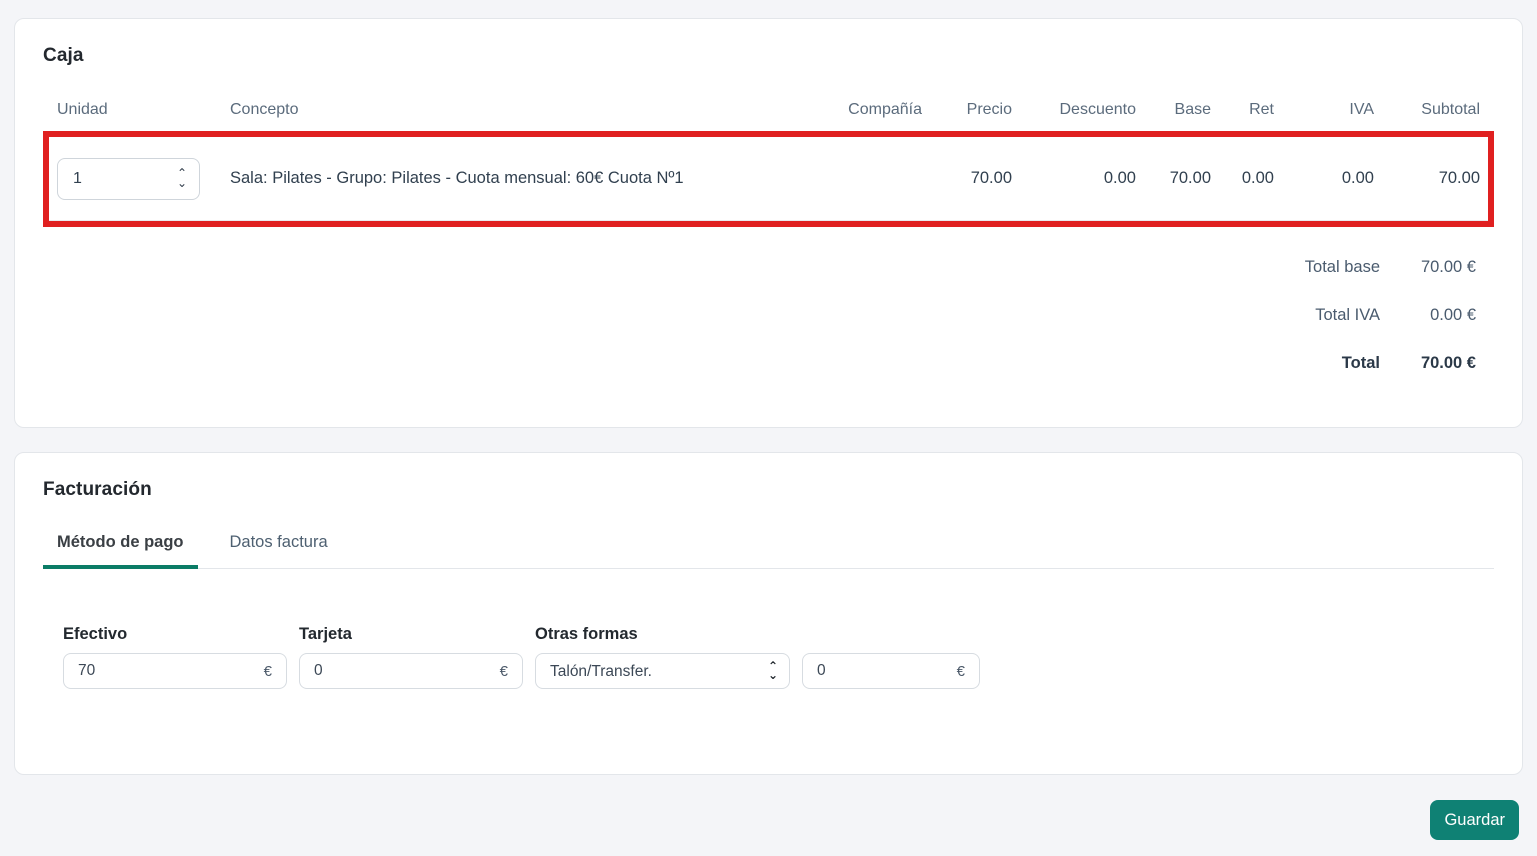  What do you see at coordinates (1342, 266) in the screenshot?
I see `total-base-label: Total base` at bounding box center [1342, 266].